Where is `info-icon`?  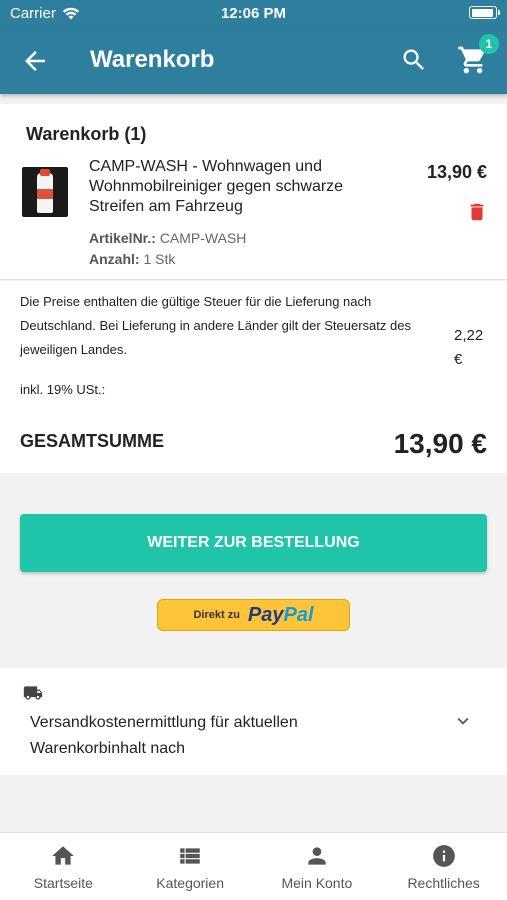
info-icon is located at coordinates (443, 856).